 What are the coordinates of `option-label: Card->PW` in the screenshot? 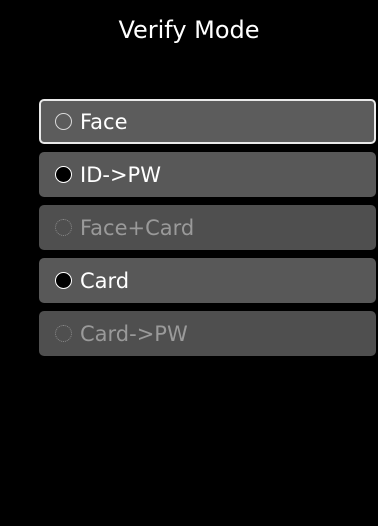 It's located at (134, 333).